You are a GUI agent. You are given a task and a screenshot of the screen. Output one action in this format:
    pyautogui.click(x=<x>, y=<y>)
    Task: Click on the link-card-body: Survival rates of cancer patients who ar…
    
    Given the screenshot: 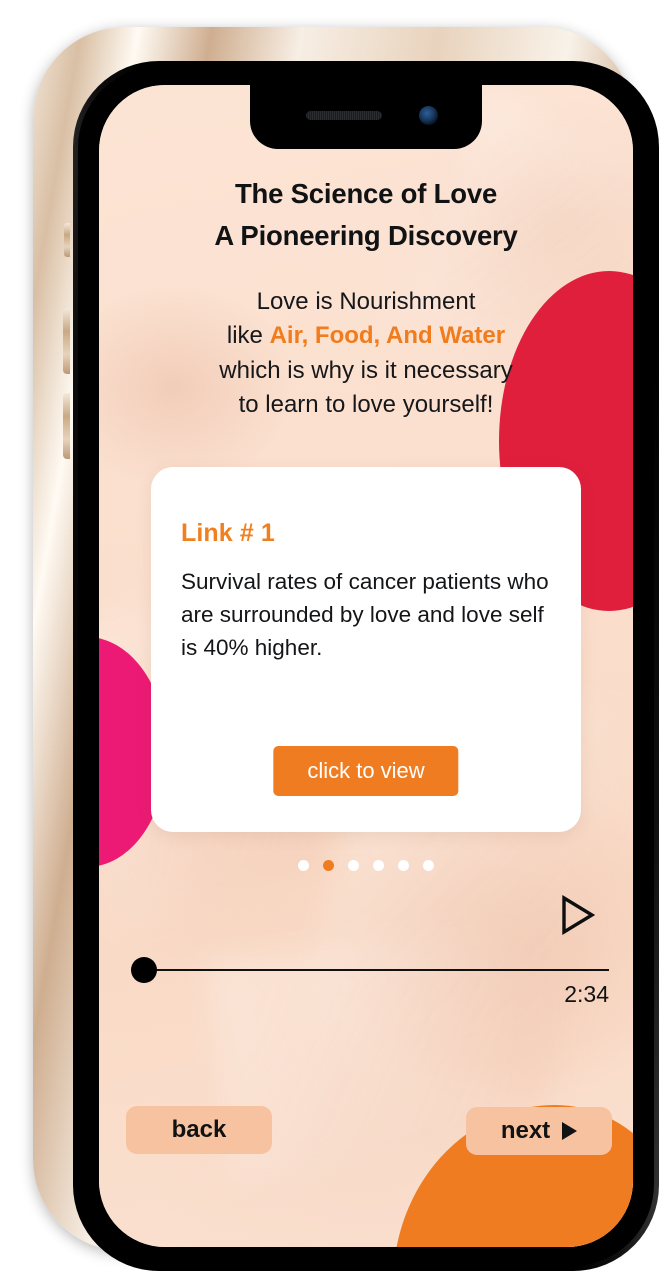 What is the action you would take?
    pyautogui.click(x=365, y=614)
    